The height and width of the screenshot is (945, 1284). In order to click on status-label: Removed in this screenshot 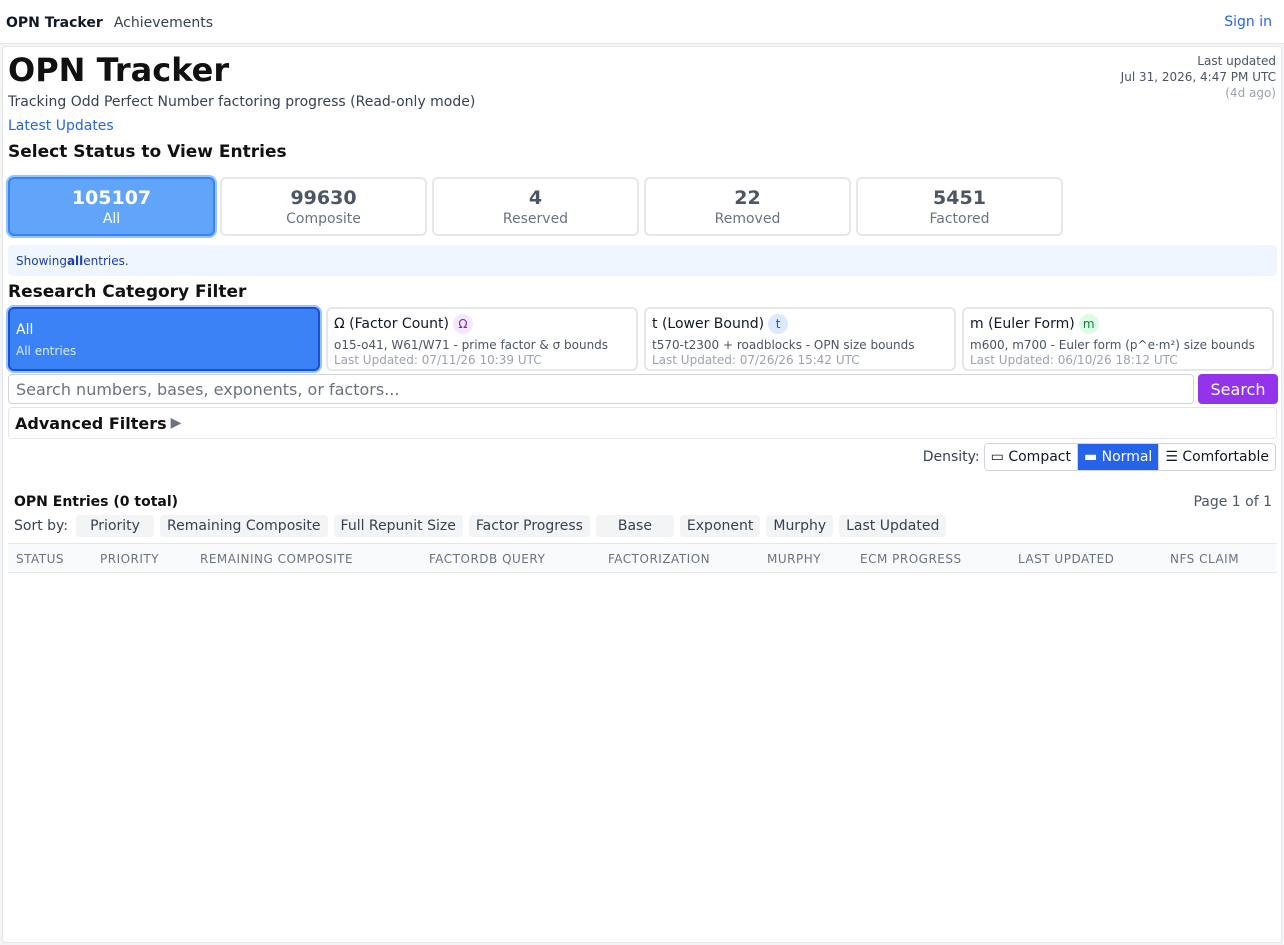, I will do `click(747, 218)`.